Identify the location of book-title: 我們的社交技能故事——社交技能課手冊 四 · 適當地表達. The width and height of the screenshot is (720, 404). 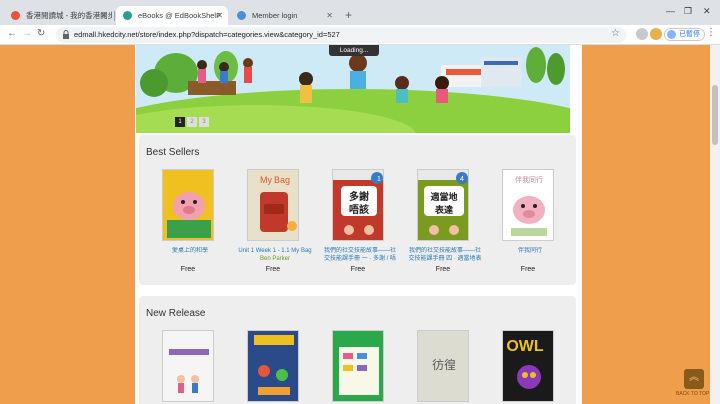
(445, 255).